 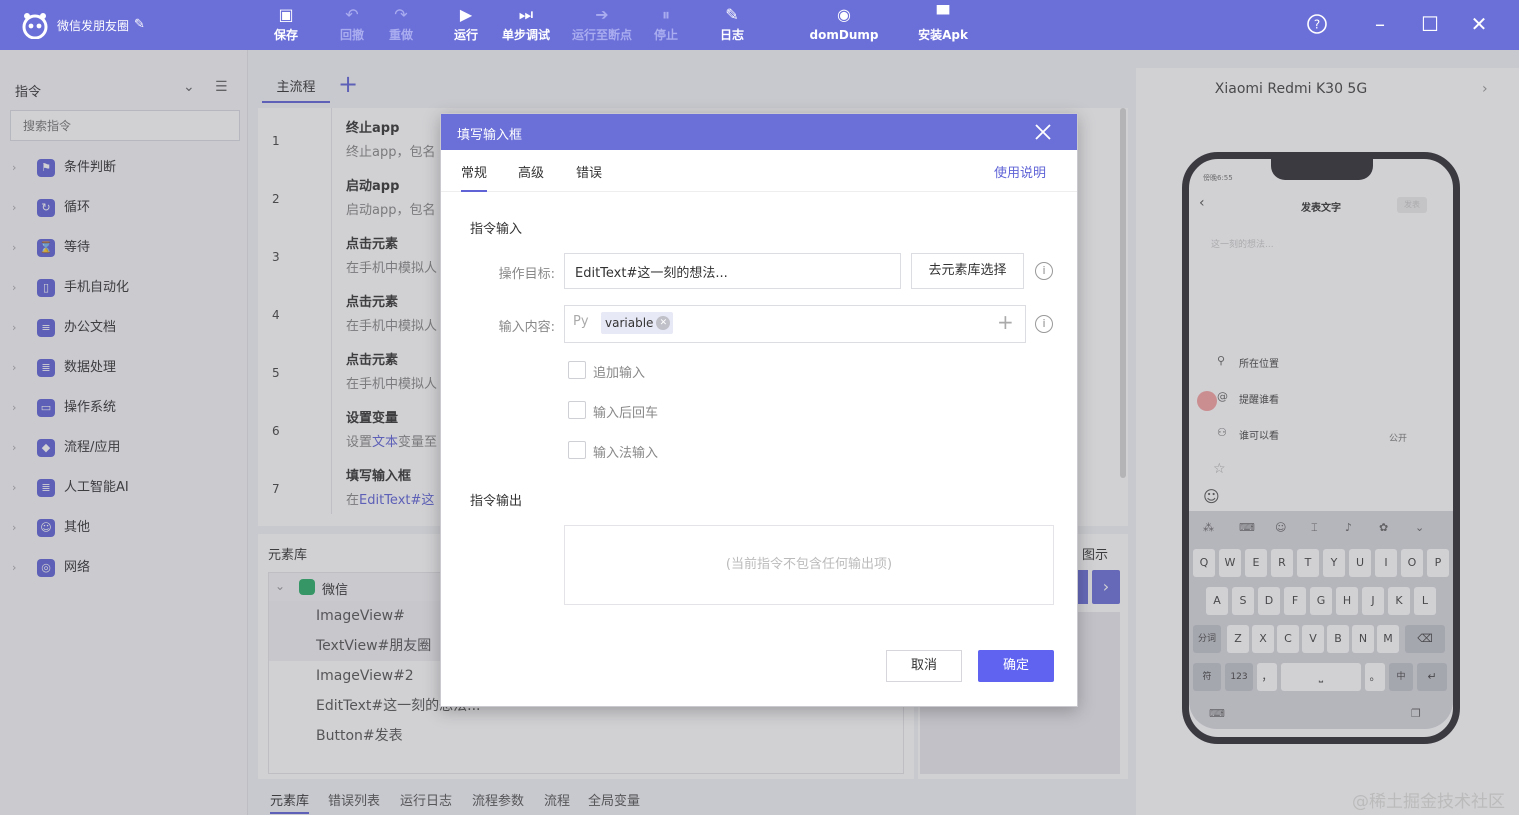 I want to click on cancel-button: 取消, so click(x=924, y=666).